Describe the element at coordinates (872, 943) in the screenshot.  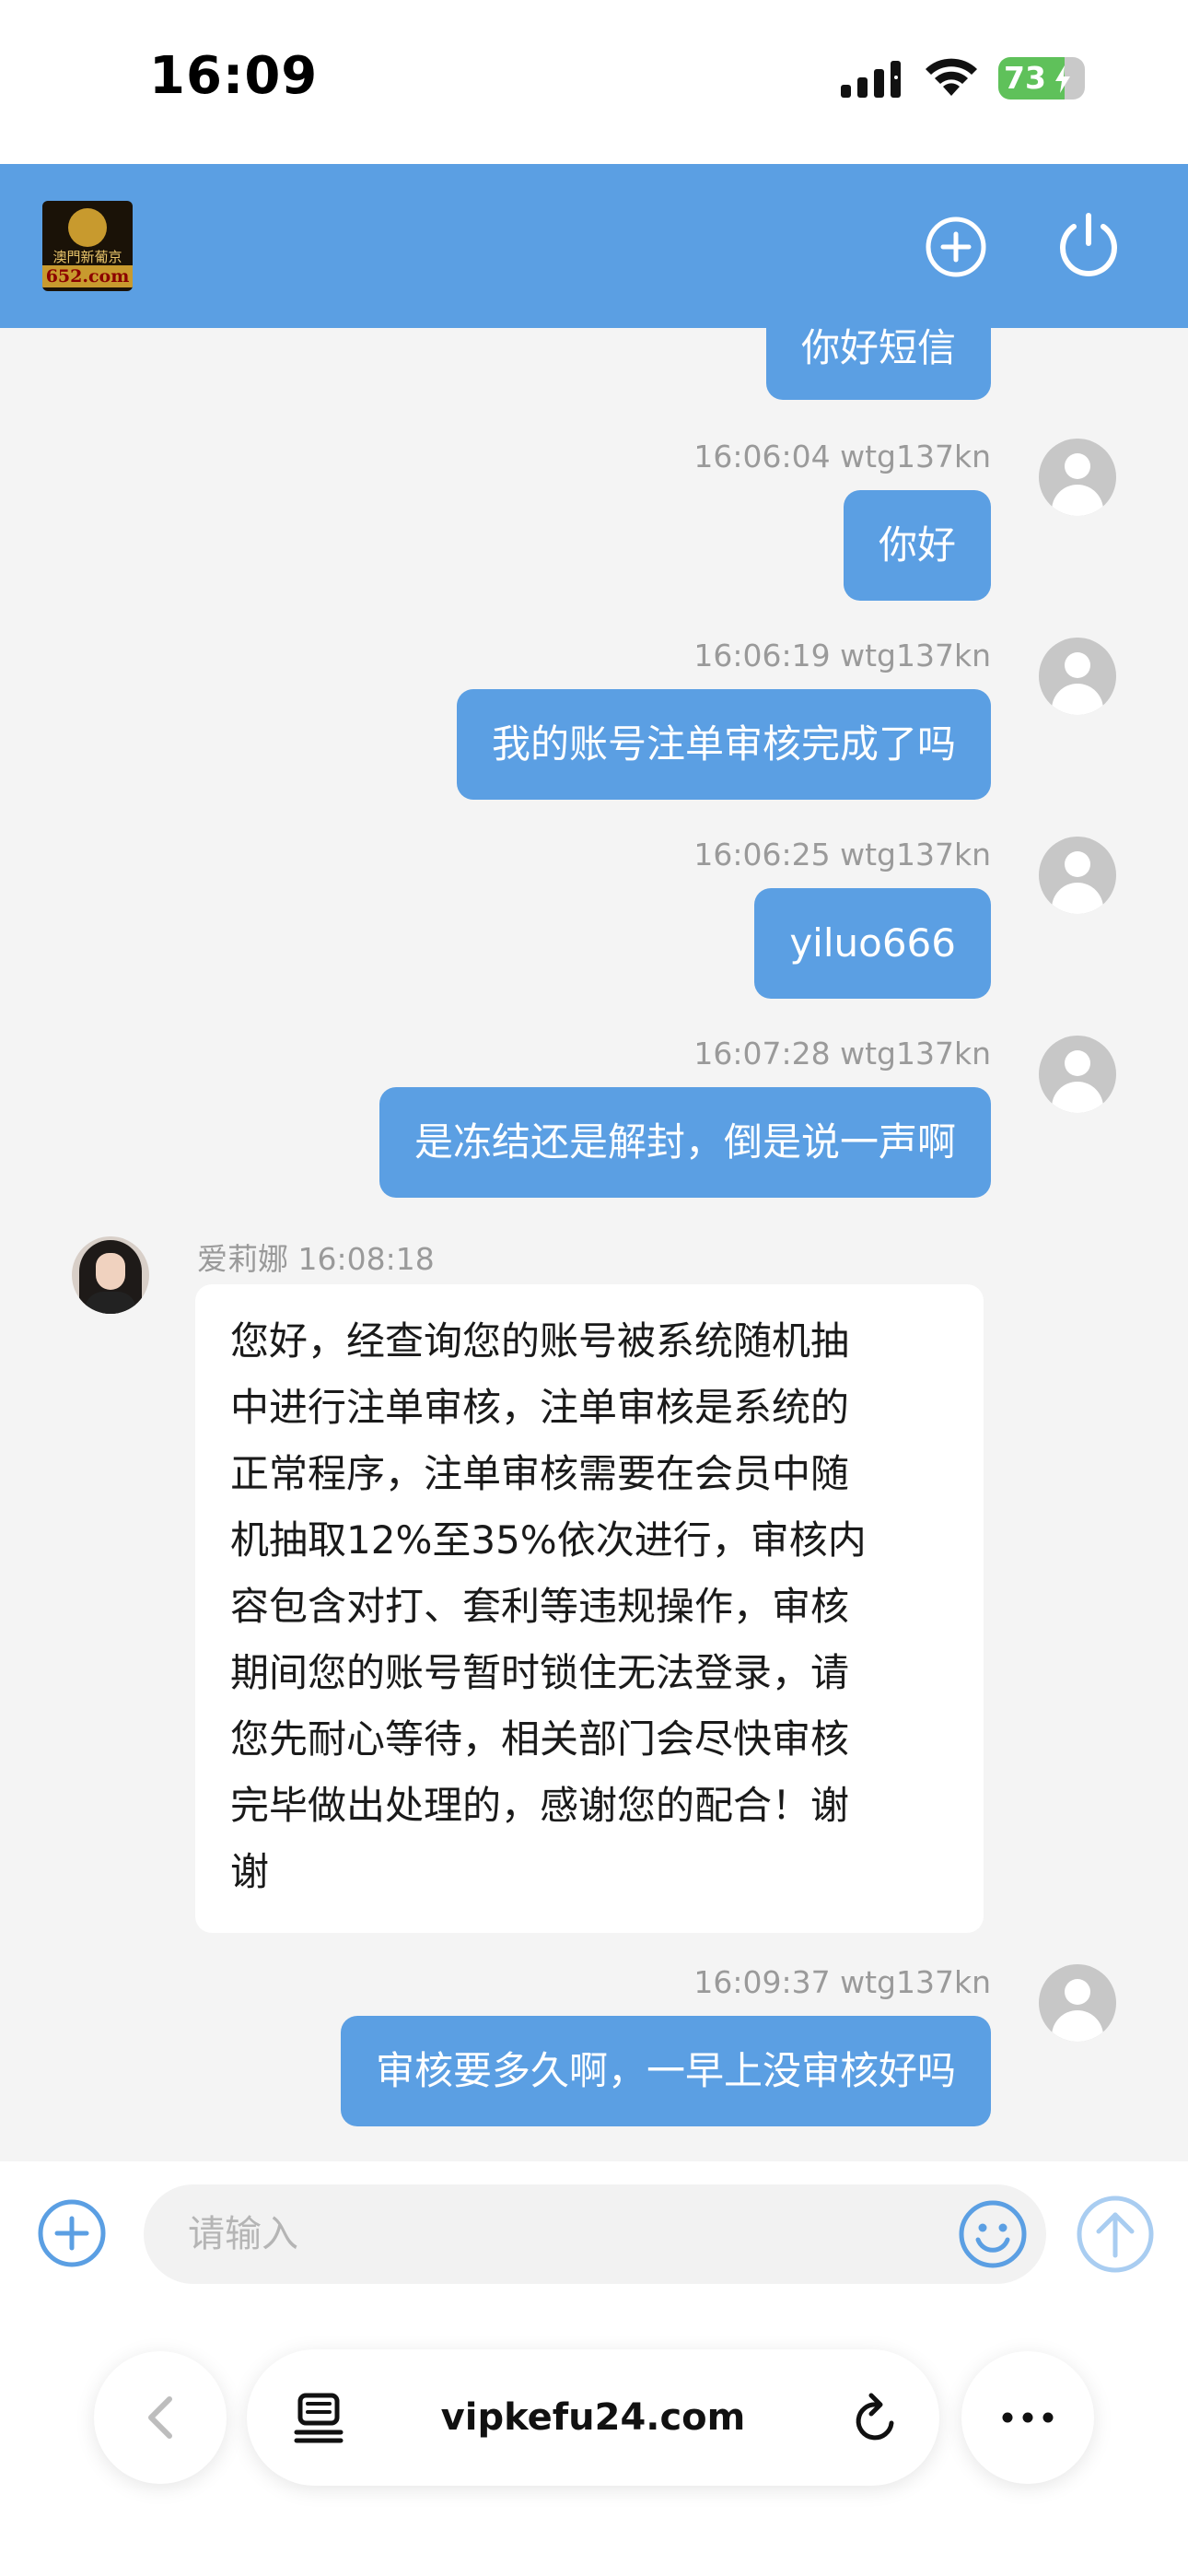
I see `message-bubble-outgoing: yiluo666` at that location.